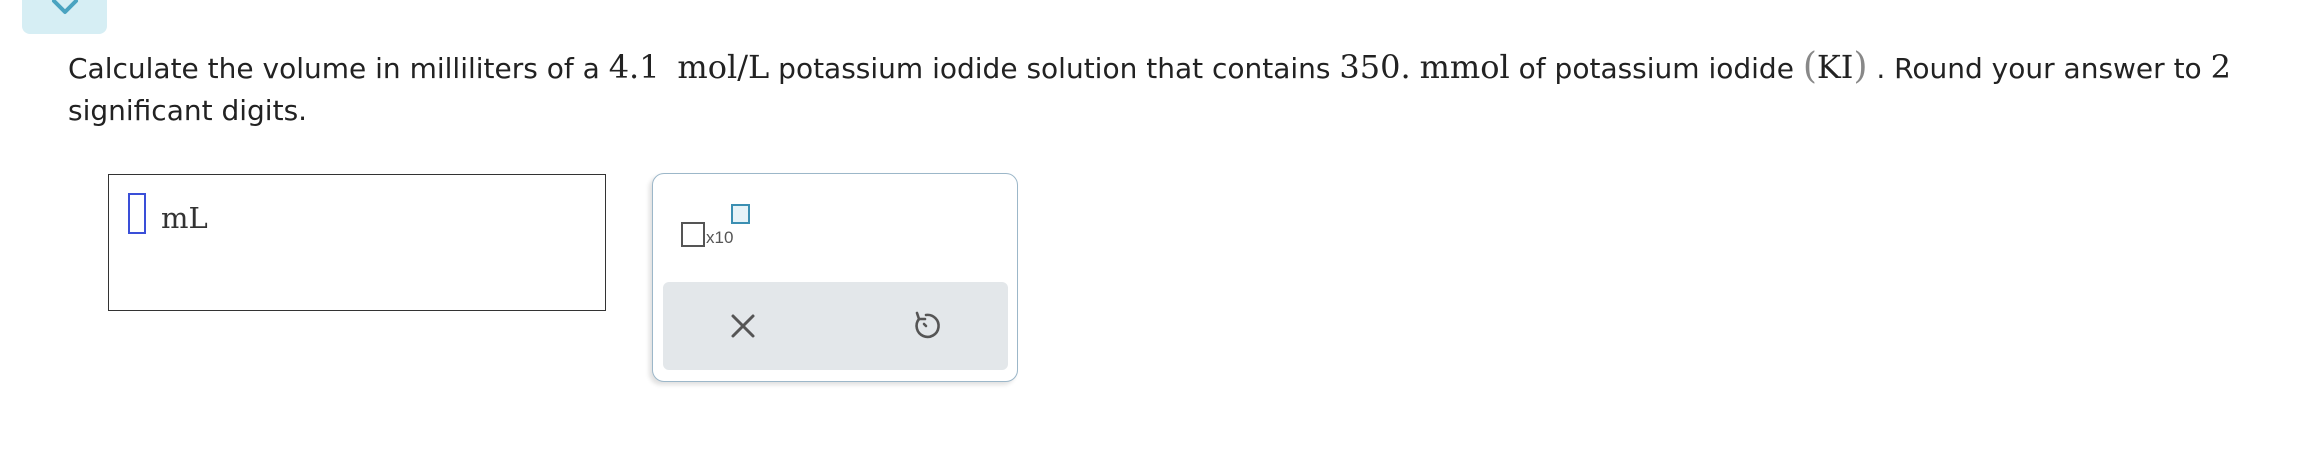 The image size is (2311, 472). Describe the element at coordinates (2220, 67) in the screenshot. I see `sig-figs-value: 2` at that location.